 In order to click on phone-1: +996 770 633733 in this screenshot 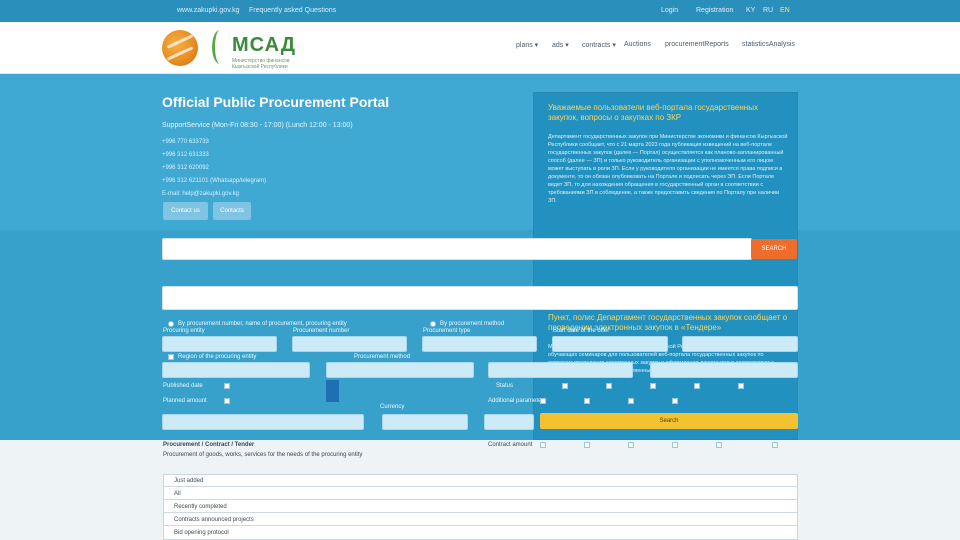, I will do `click(185, 142)`.